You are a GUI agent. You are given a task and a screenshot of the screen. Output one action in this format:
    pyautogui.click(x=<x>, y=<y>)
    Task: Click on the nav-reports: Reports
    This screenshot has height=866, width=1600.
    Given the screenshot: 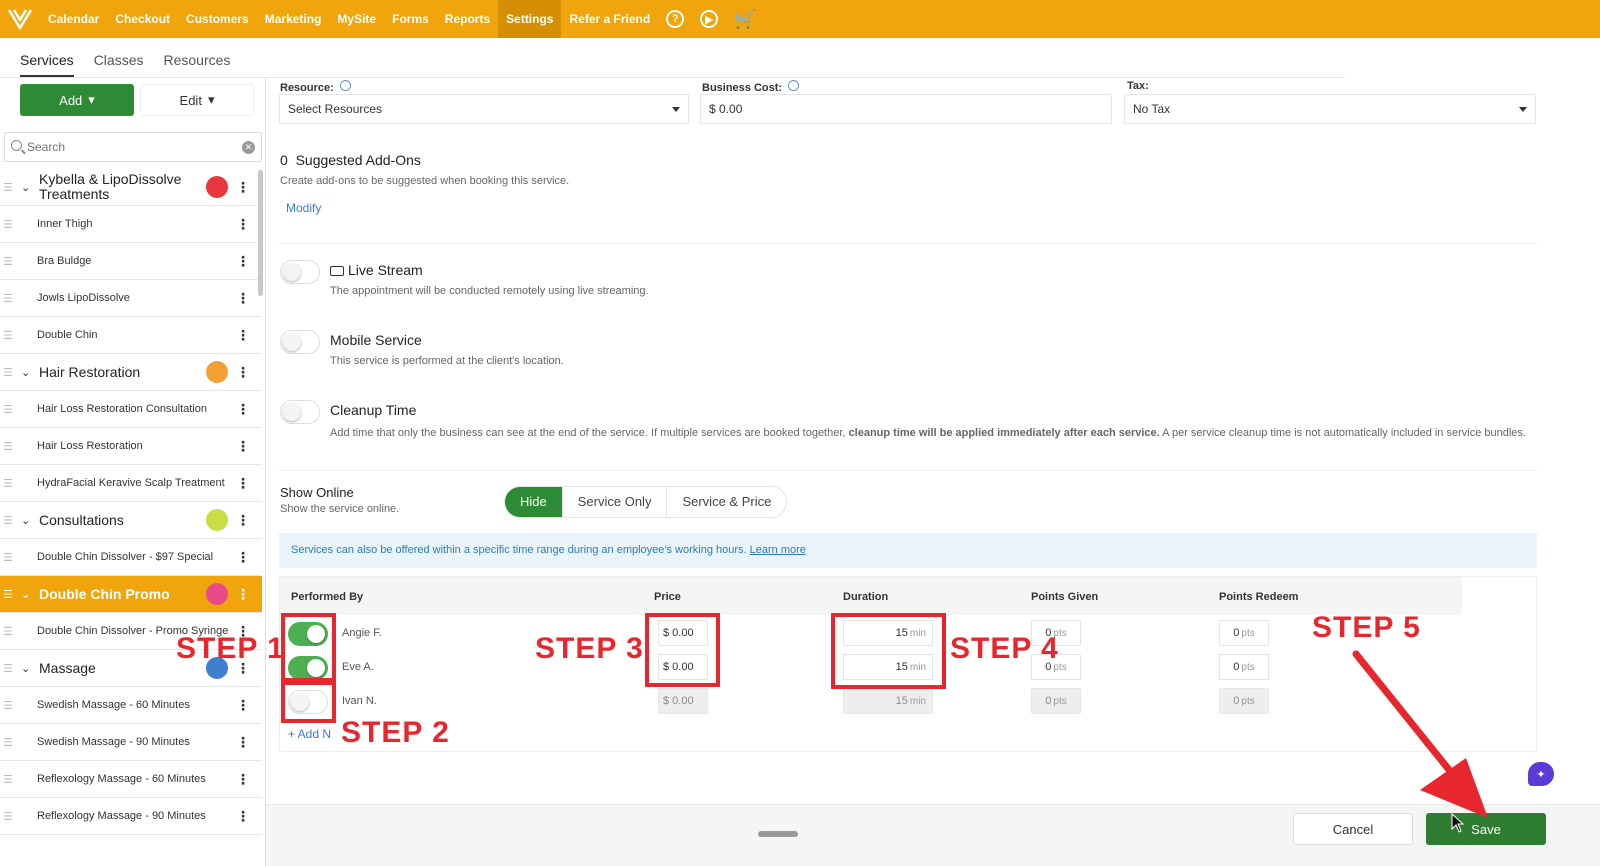 What is the action you would take?
    pyautogui.click(x=467, y=19)
    